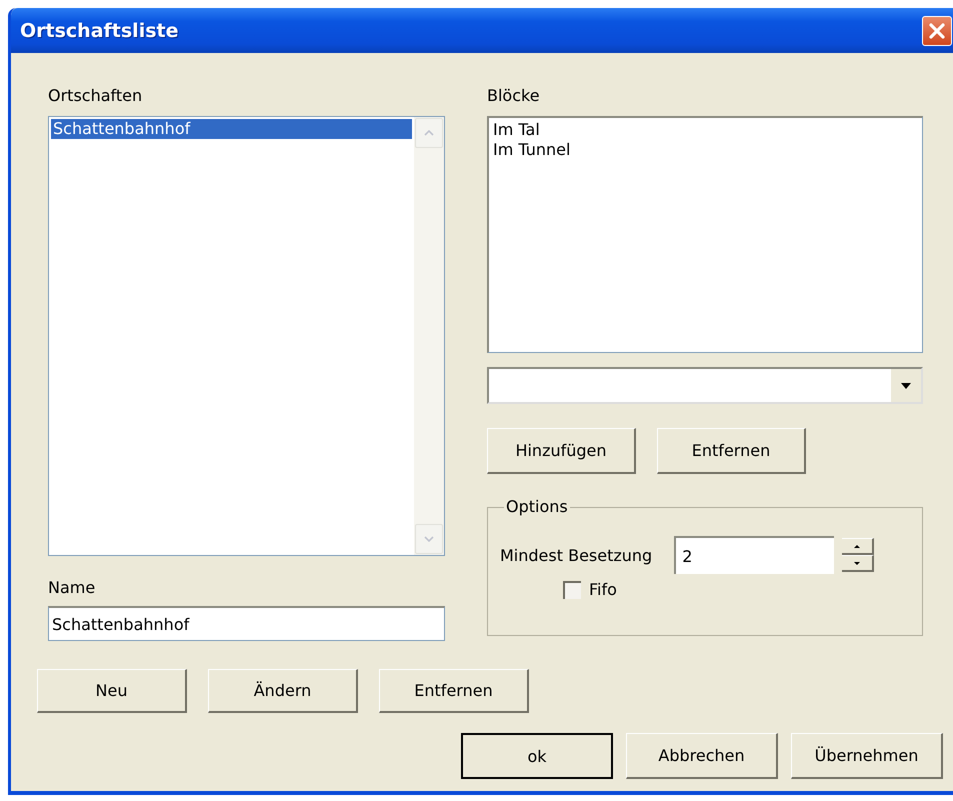 The image size is (953, 801). Describe the element at coordinates (705, 150) in the screenshot. I see `list-item: Im Tunnel` at that location.